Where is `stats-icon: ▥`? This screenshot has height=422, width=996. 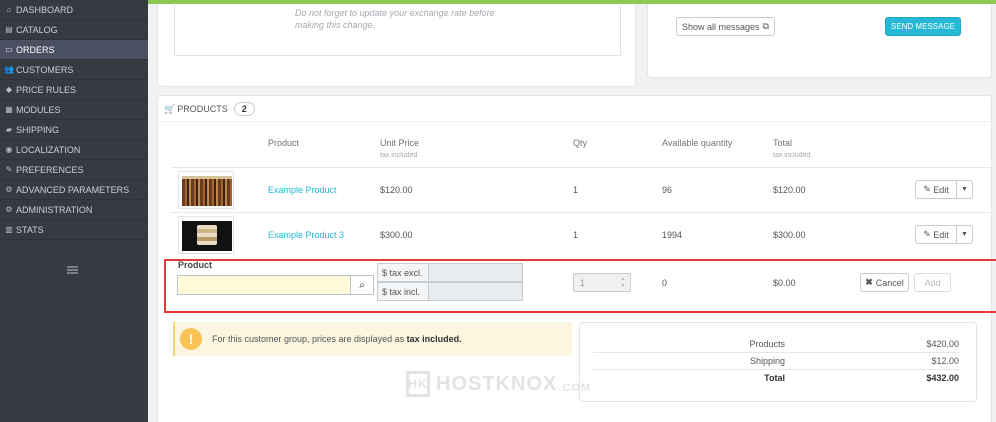 stats-icon: ▥ is located at coordinates (9, 229).